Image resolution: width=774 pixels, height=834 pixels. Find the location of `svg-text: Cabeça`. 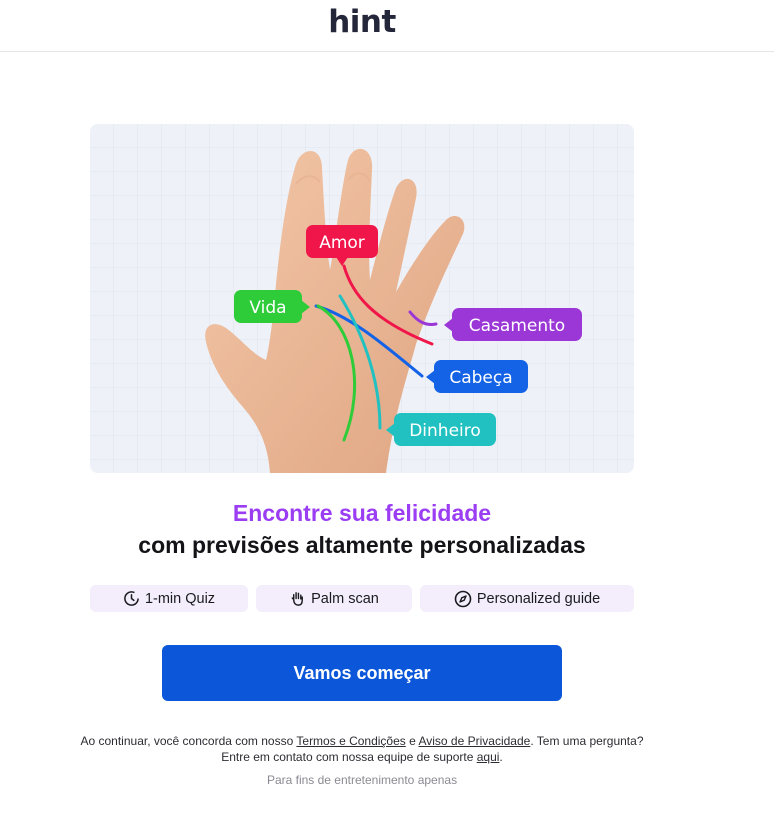

svg-text: Cabeça is located at coordinates (480, 378).